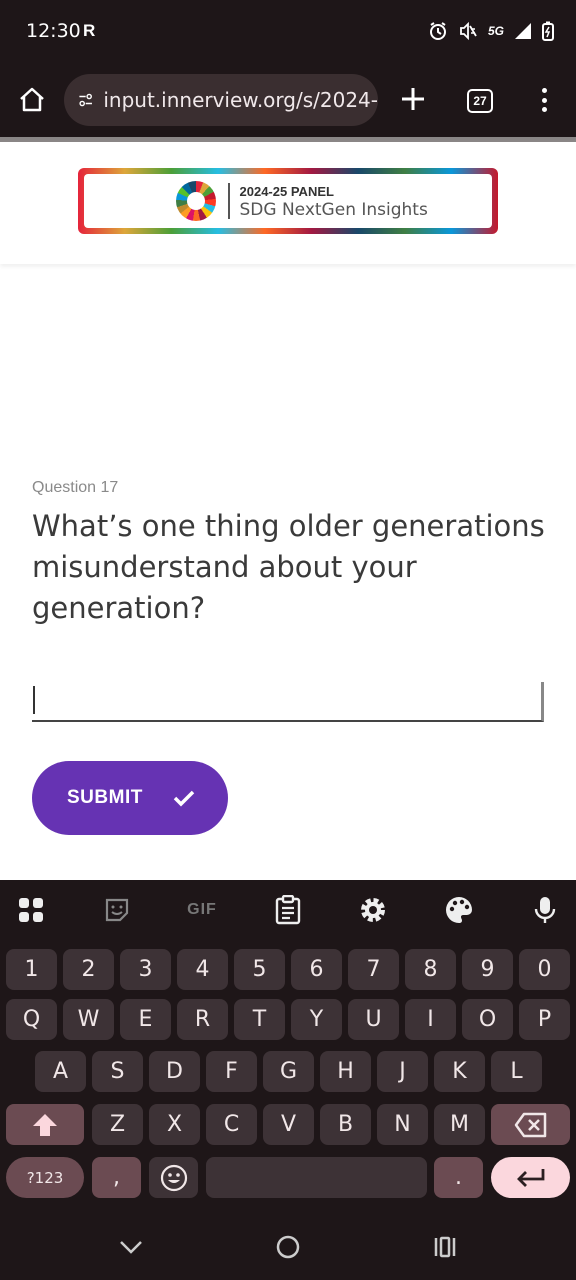 The image size is (576, 1280). I want to click on new-tab-button, so click(413, 99).